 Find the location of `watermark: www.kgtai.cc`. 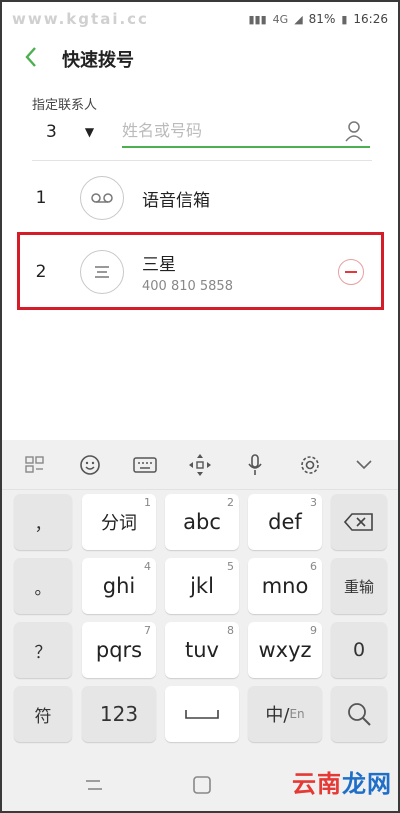

watermark: www.kgtai.cc is located at coordinates (80, 19).